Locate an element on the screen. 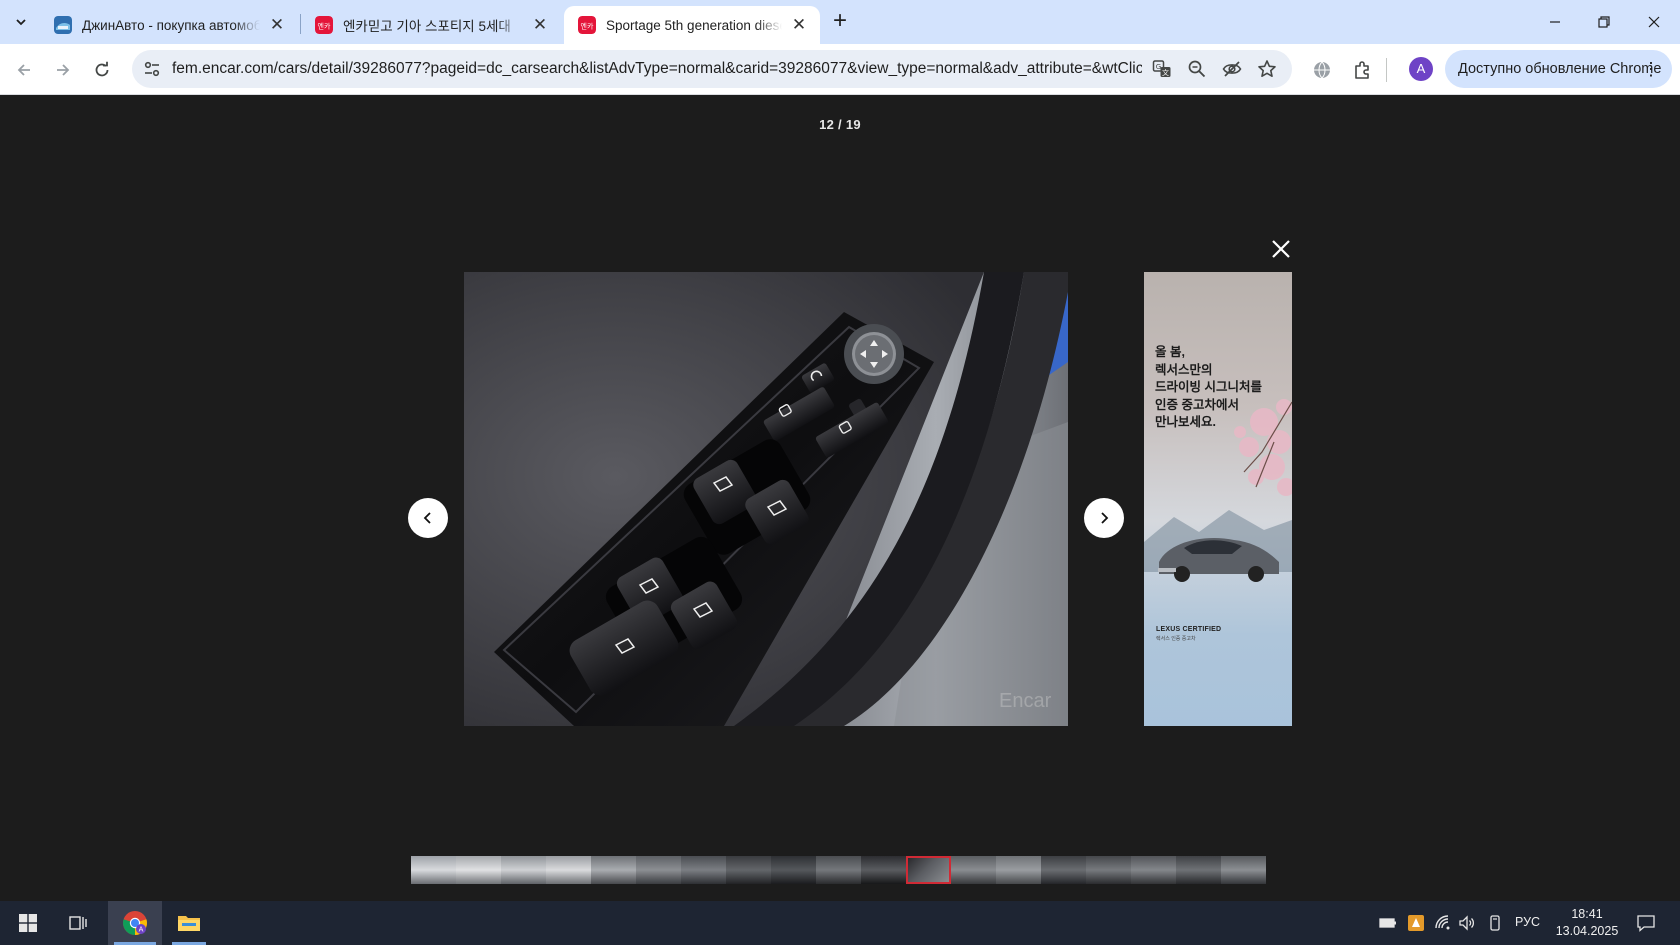  jinauto-favicon is located at coordinates (63, 25).